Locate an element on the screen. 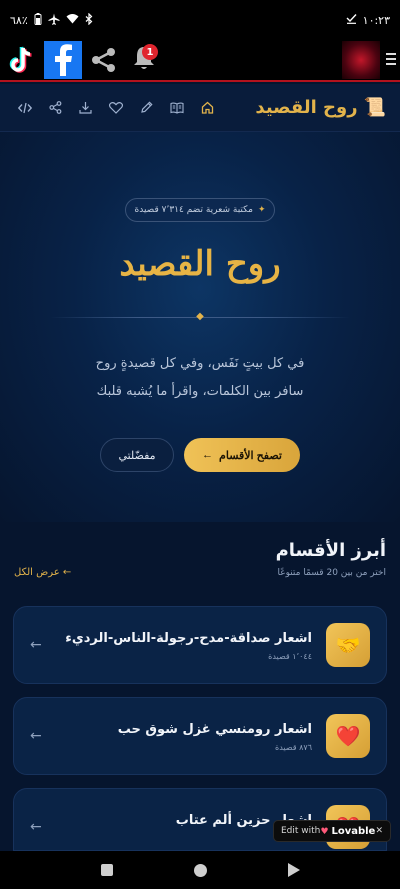  app-brand: روح القصيد 📜 is located at coordinates (320, 107).